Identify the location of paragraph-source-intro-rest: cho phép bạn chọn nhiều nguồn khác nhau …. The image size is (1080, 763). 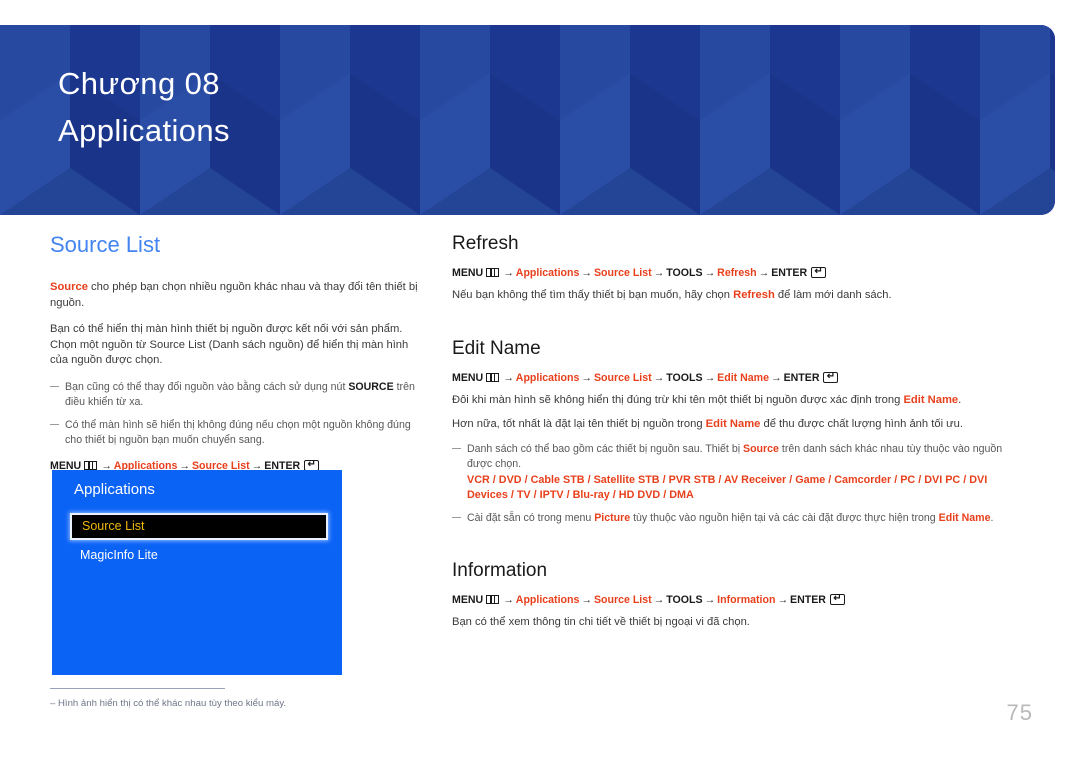
(234, 295).